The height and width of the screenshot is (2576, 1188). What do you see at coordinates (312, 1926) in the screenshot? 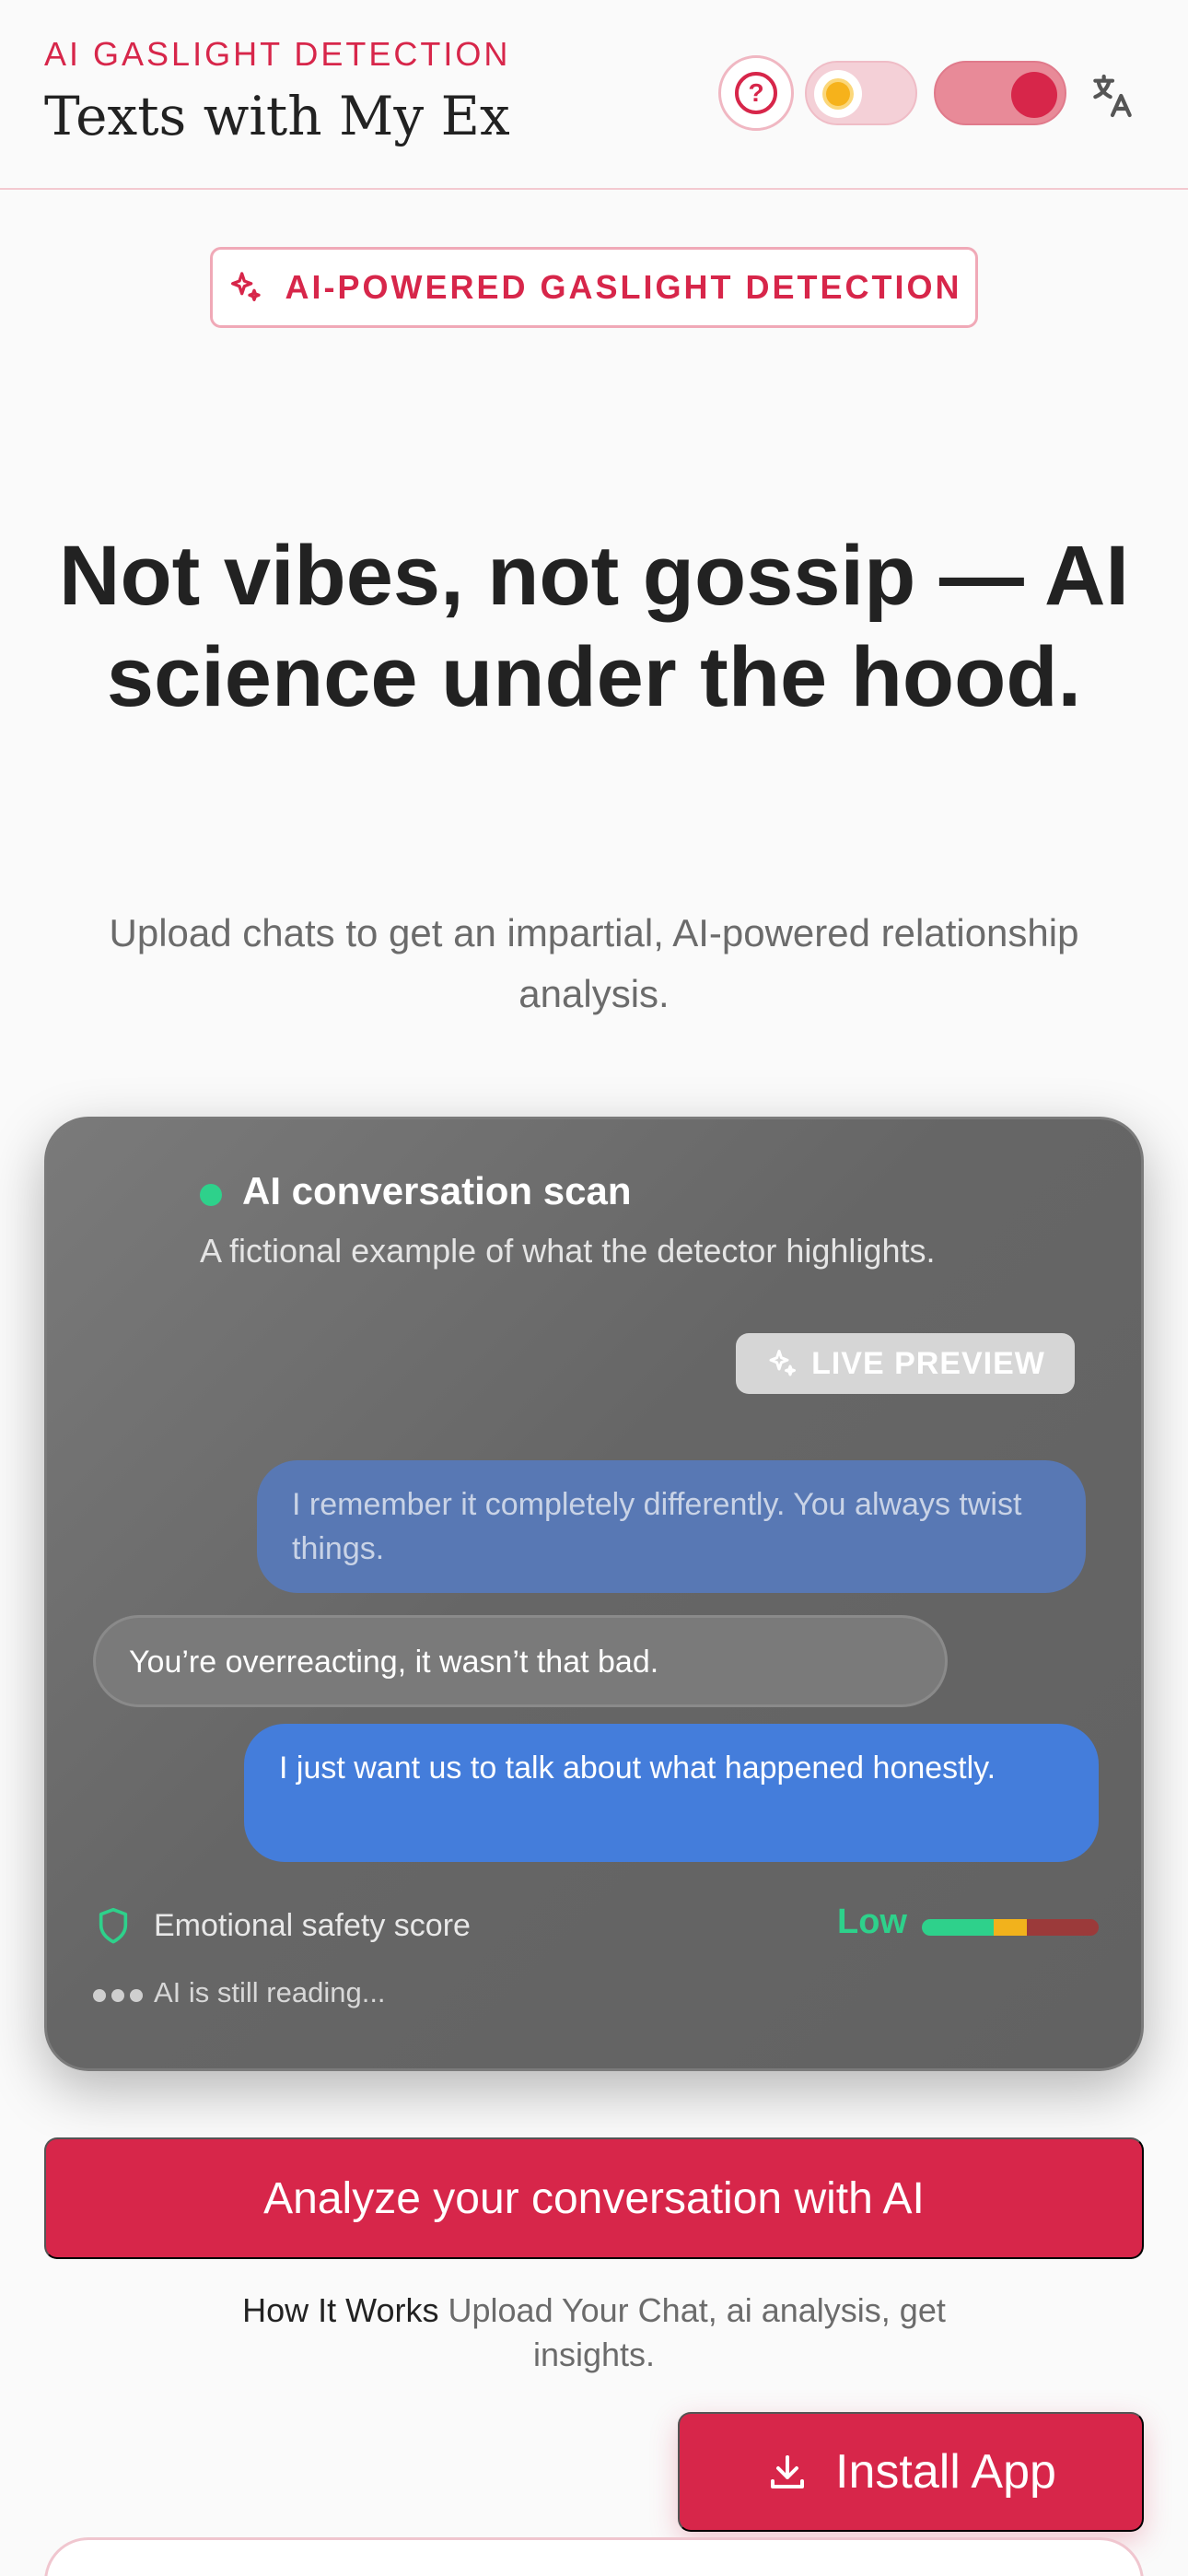
I see `safety-score-label: Emotional safety score` at bounding box center [312, 1926].